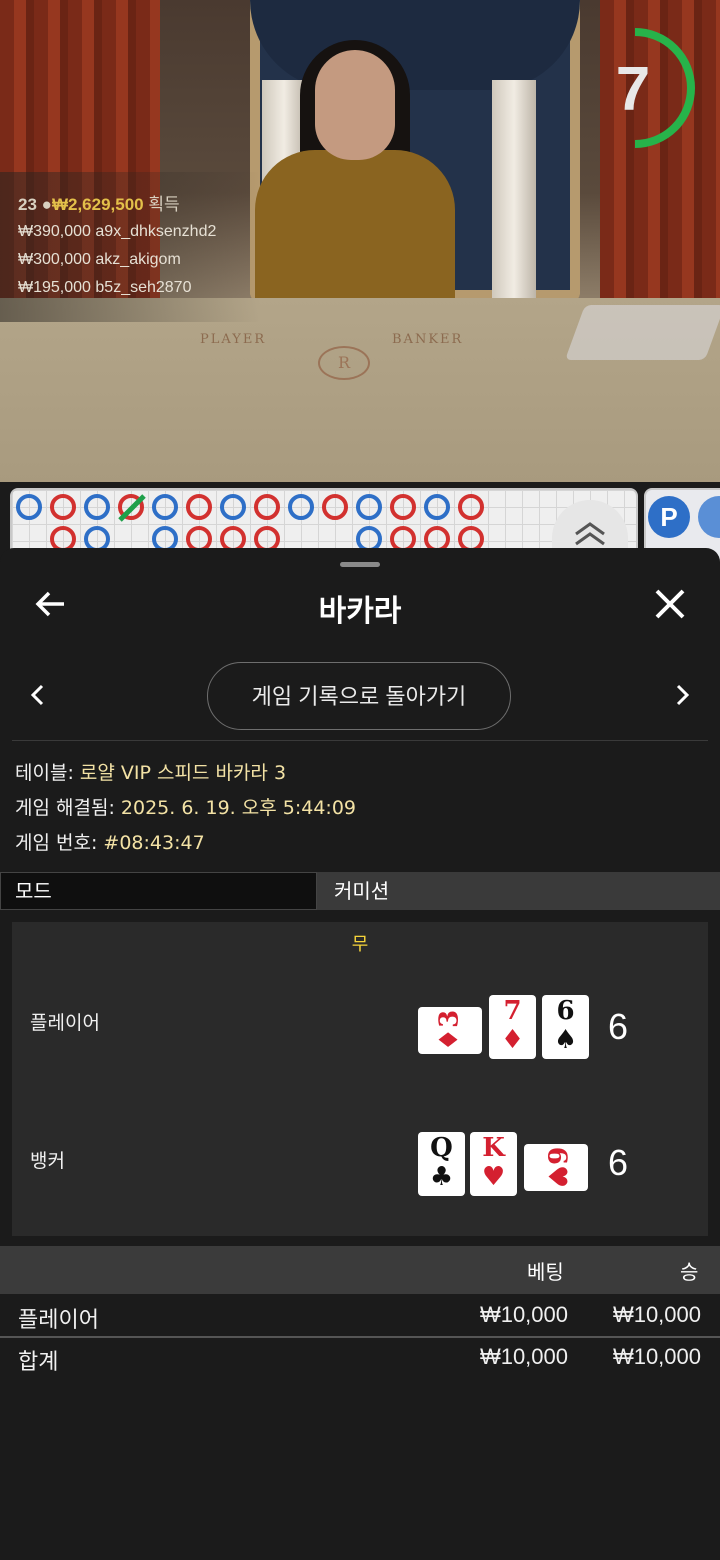 This screenshot has width=720, height=1560. What do you see at coordinates (669, 517) in the screenshot?
I see `player-badge: P` at bounding box center [669, 517].